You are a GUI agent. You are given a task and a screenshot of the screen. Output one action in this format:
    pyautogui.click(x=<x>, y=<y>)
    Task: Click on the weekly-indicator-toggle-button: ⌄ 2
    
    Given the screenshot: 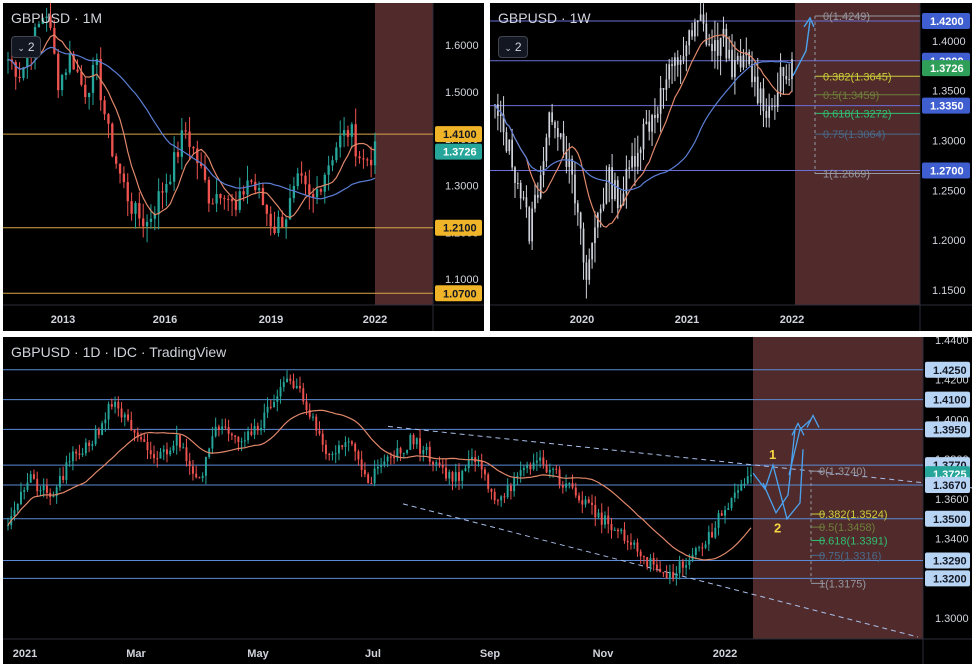 What is the action you would take?
    pyautogui.click(x=513, y=47)
    